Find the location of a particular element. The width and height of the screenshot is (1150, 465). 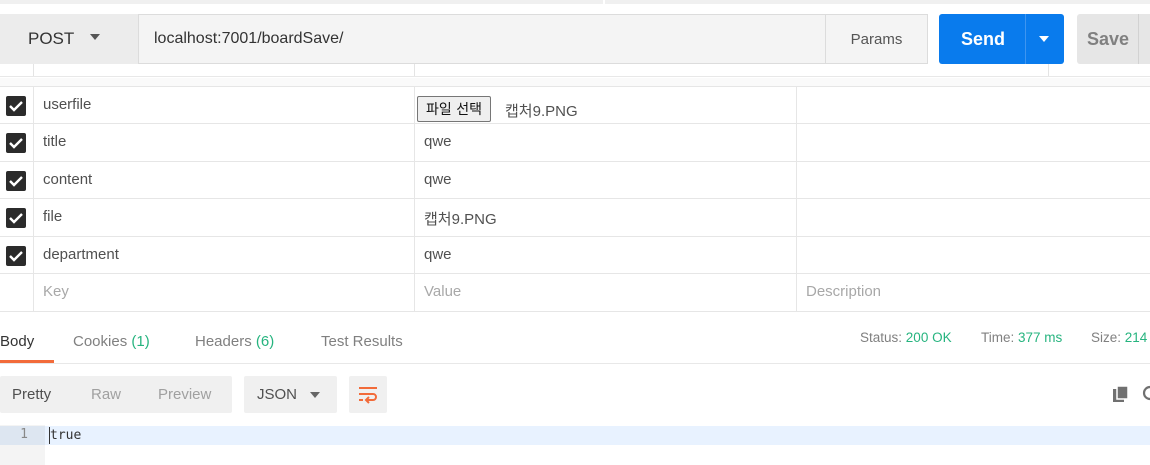

divider-shade is located at coordinates (575, 82).